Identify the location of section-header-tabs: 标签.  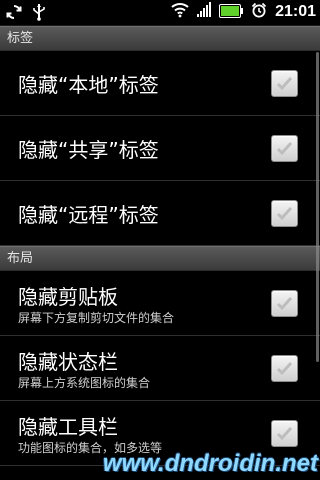
(160, 38).